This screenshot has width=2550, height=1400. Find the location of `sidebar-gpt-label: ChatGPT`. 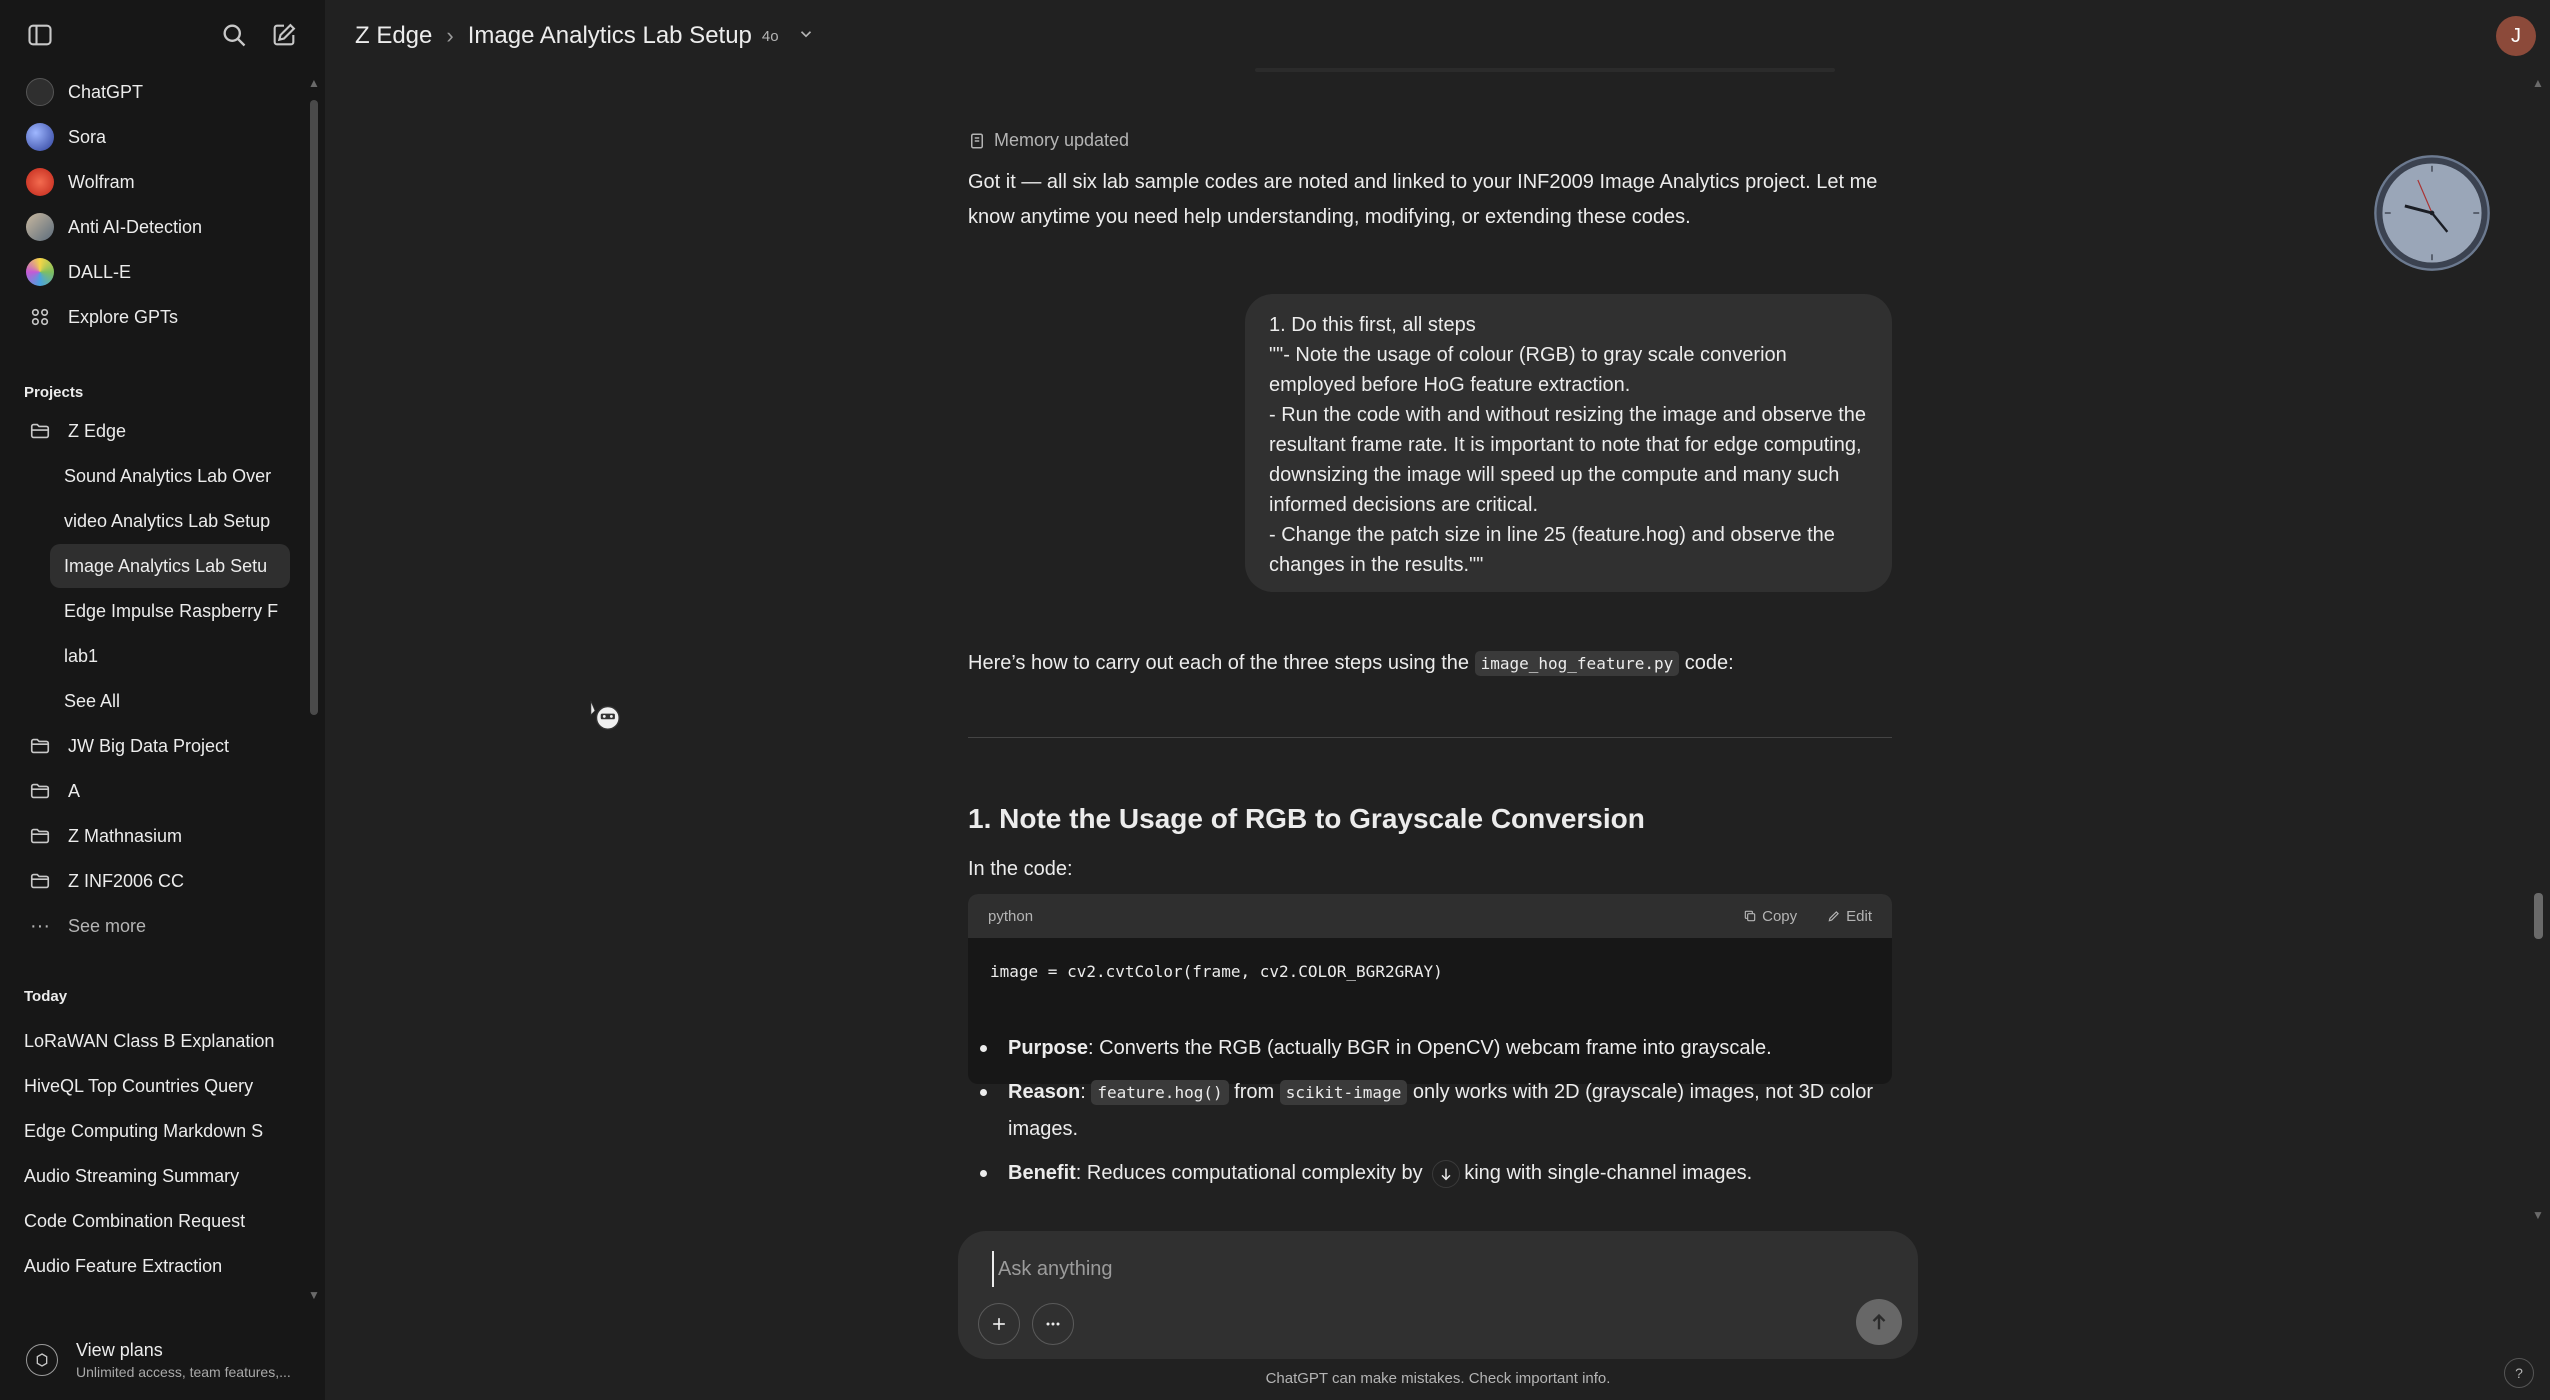

sidebar-gpt-label: ChatGPT is located at coordinates (106, 91).